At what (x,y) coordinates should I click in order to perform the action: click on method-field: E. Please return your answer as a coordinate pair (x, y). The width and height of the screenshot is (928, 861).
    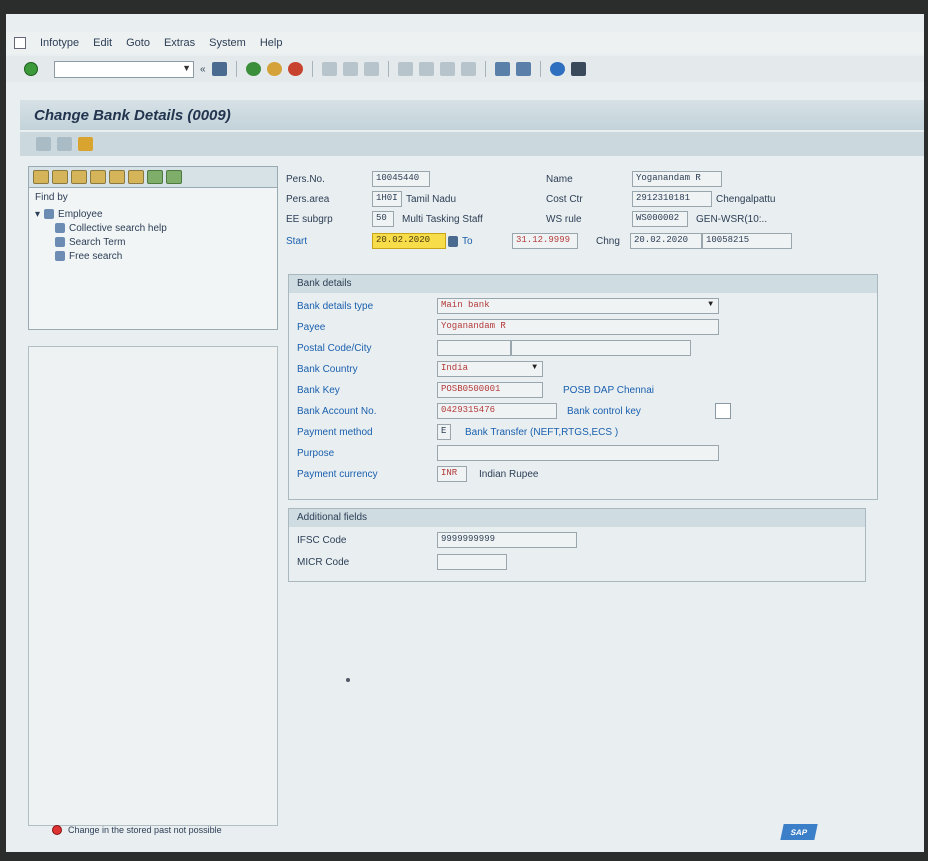
    Looking at the image, I should click on (444, 432).